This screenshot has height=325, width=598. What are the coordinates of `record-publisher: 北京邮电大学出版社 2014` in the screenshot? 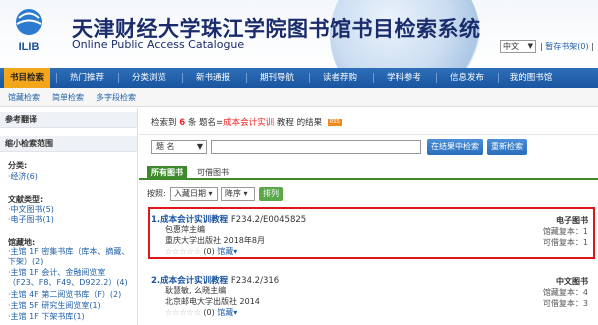 It's located at (212, 301).